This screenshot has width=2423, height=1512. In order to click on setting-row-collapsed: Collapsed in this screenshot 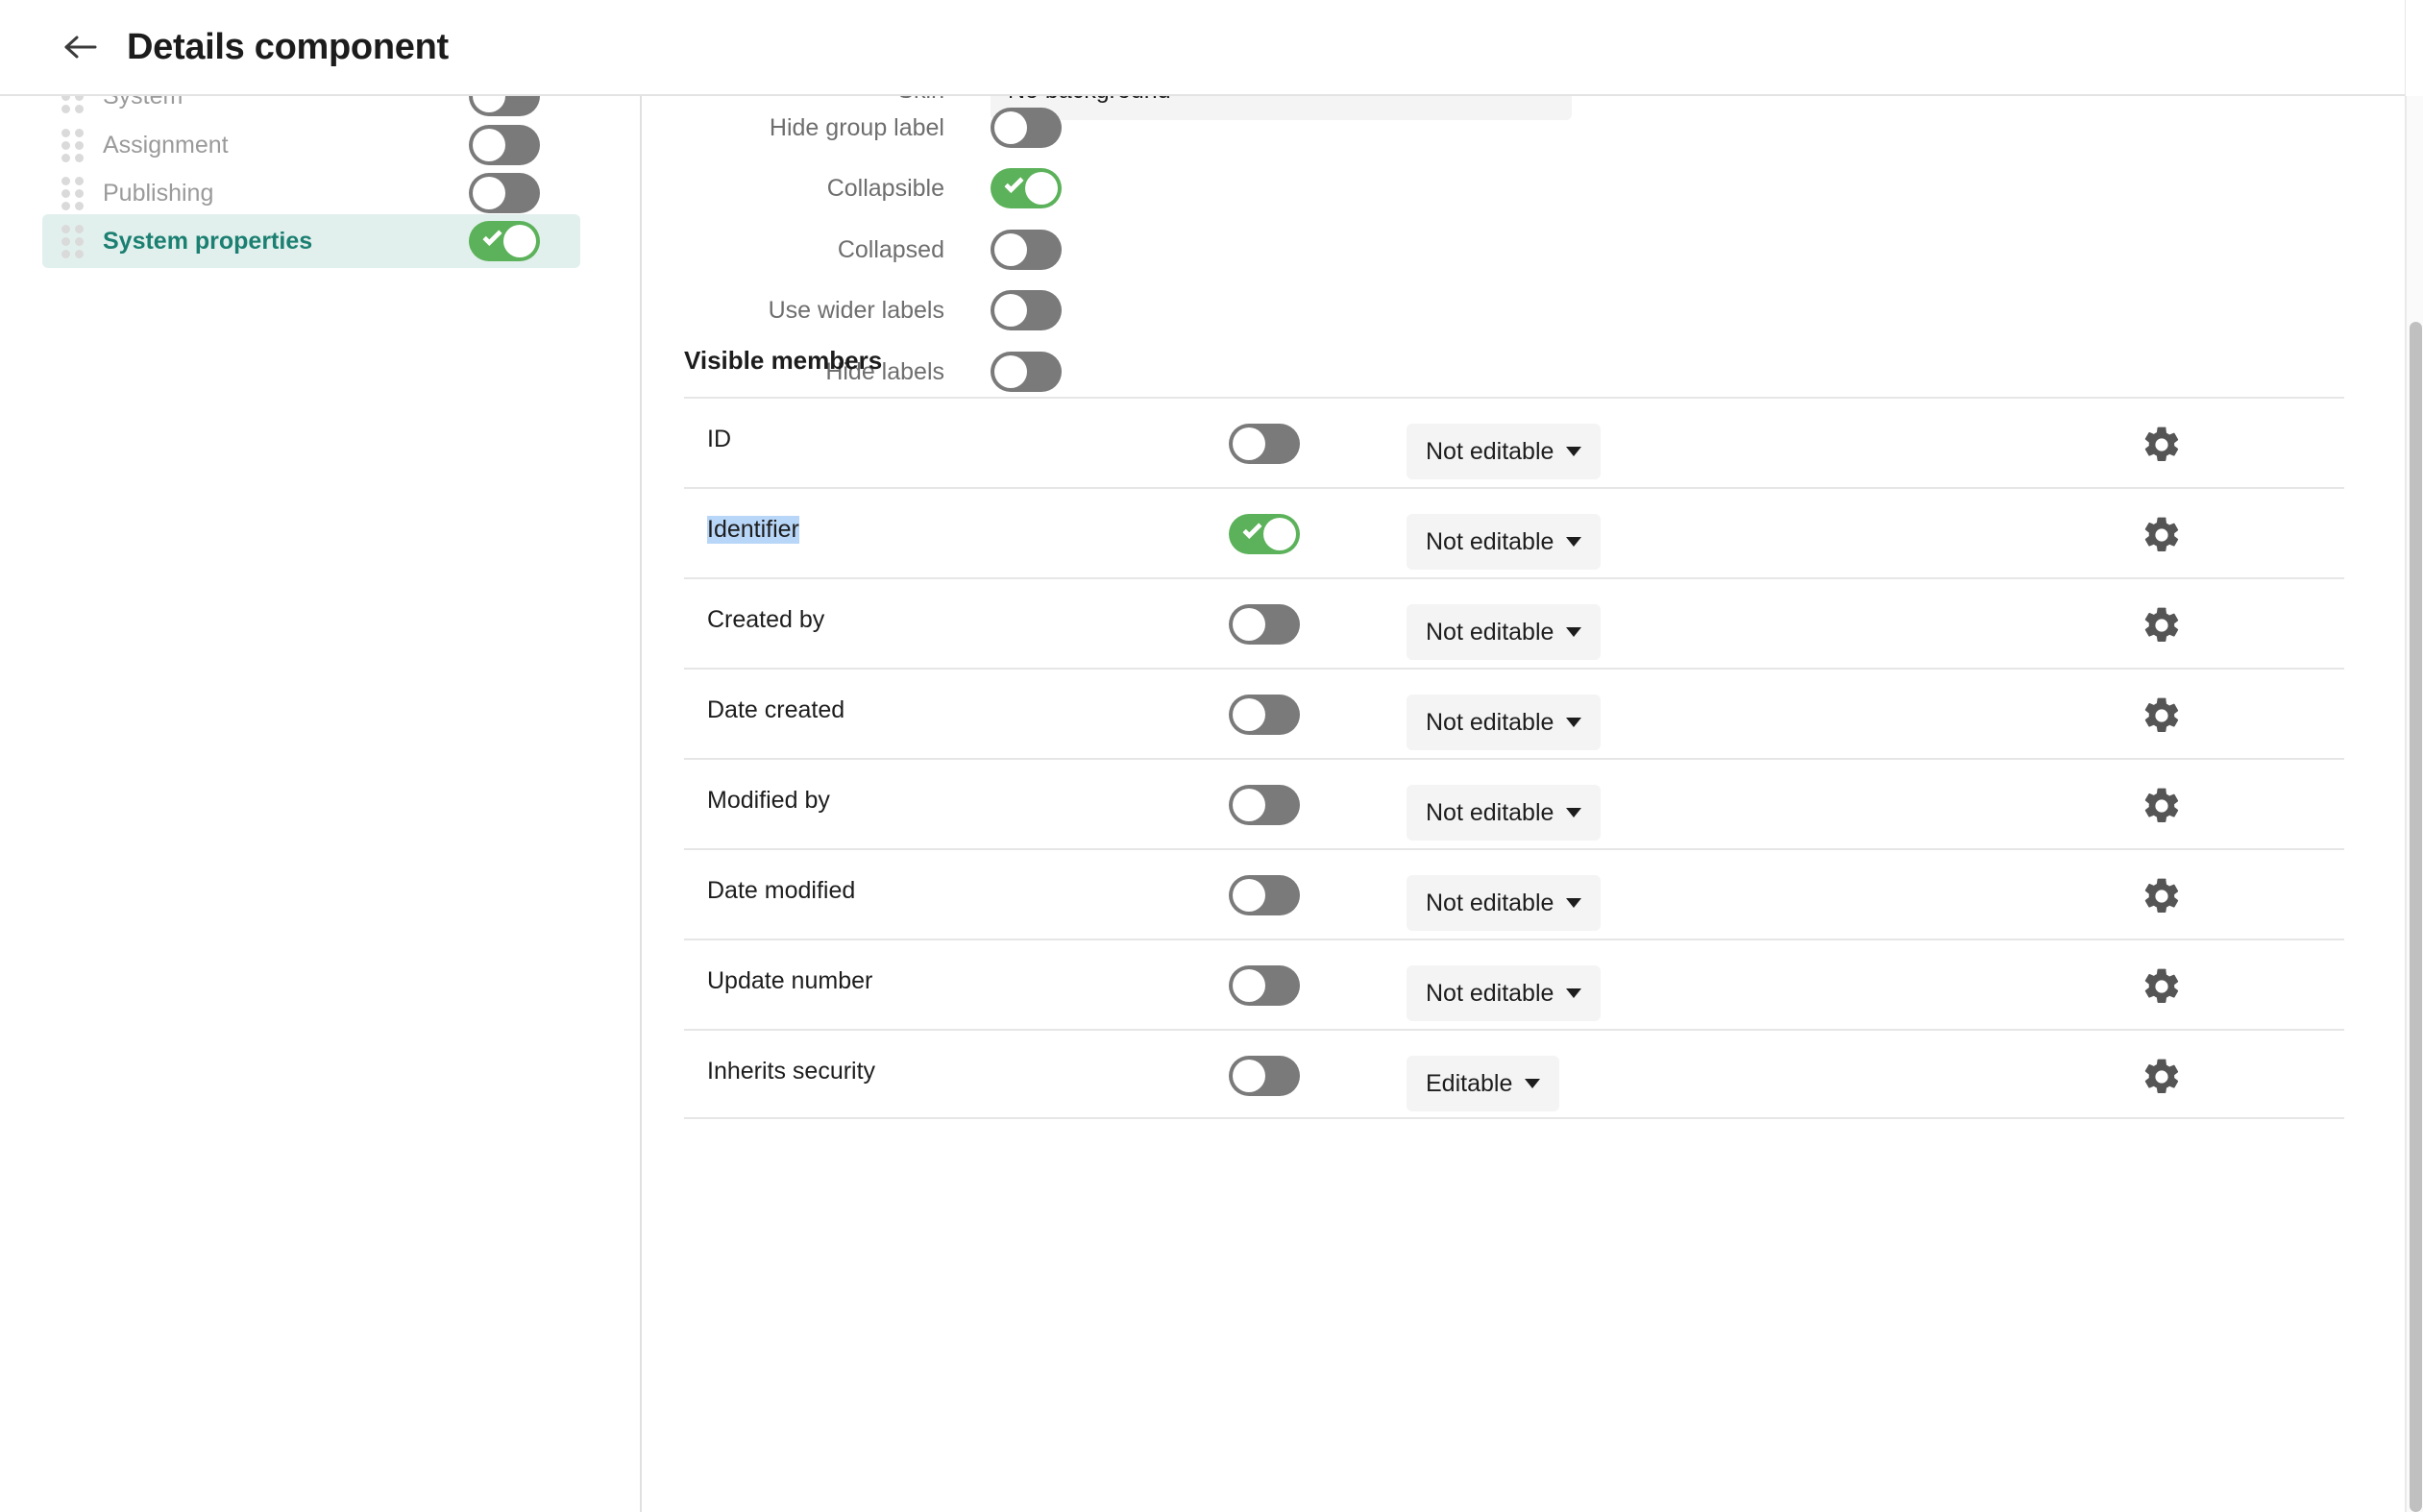, I will do `click(1524, 250)`.